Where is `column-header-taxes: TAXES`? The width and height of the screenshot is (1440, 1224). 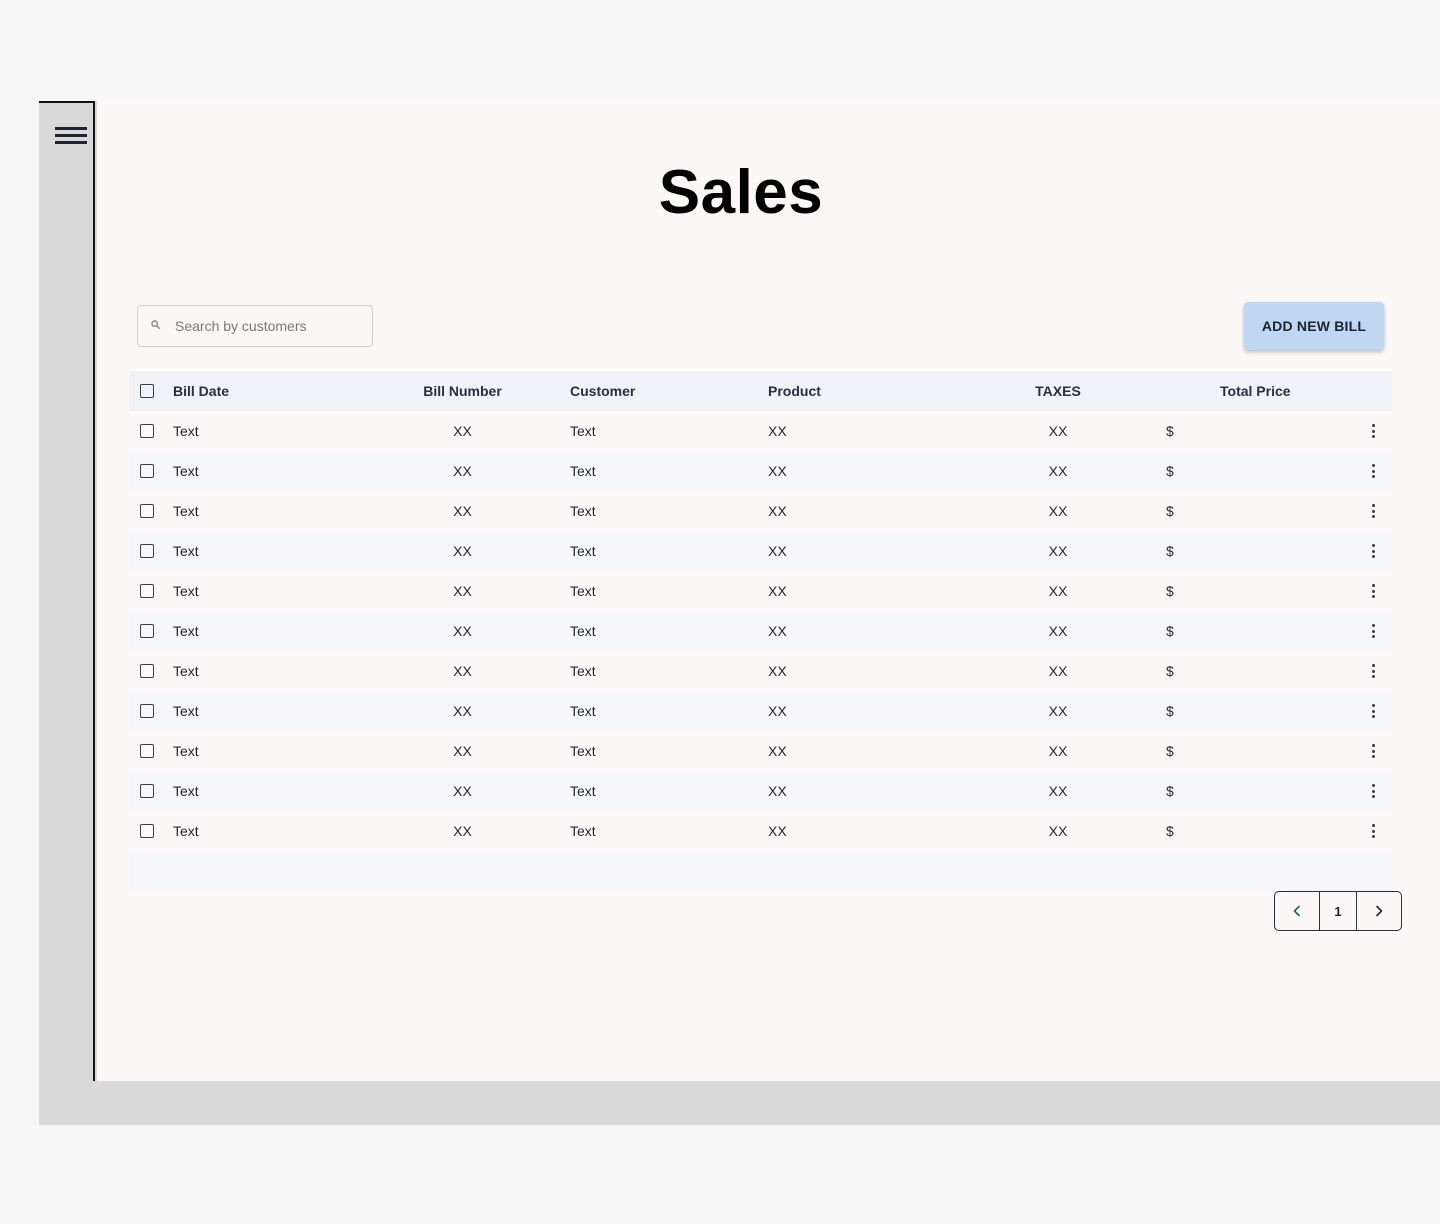
column-header-taxes: TAXES is located at coordinates (1058, 391).